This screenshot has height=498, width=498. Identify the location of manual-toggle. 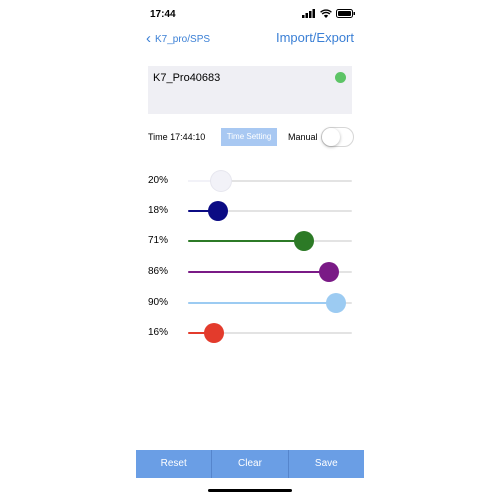
(337, 137).